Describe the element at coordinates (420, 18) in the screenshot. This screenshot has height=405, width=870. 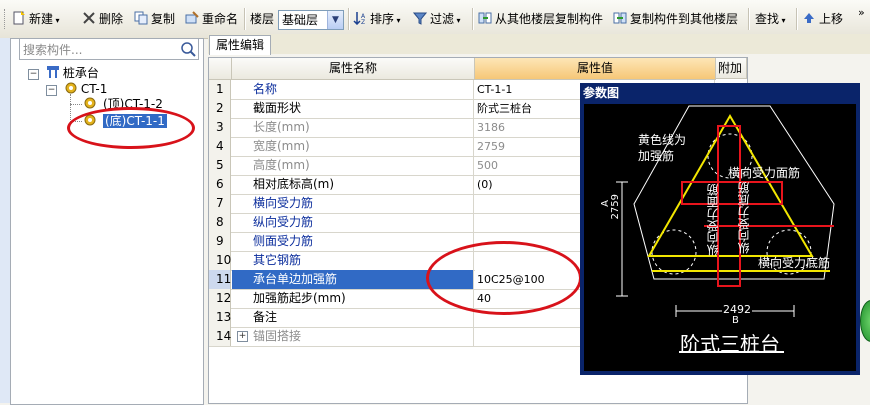
I see `filter-icon` at that location.